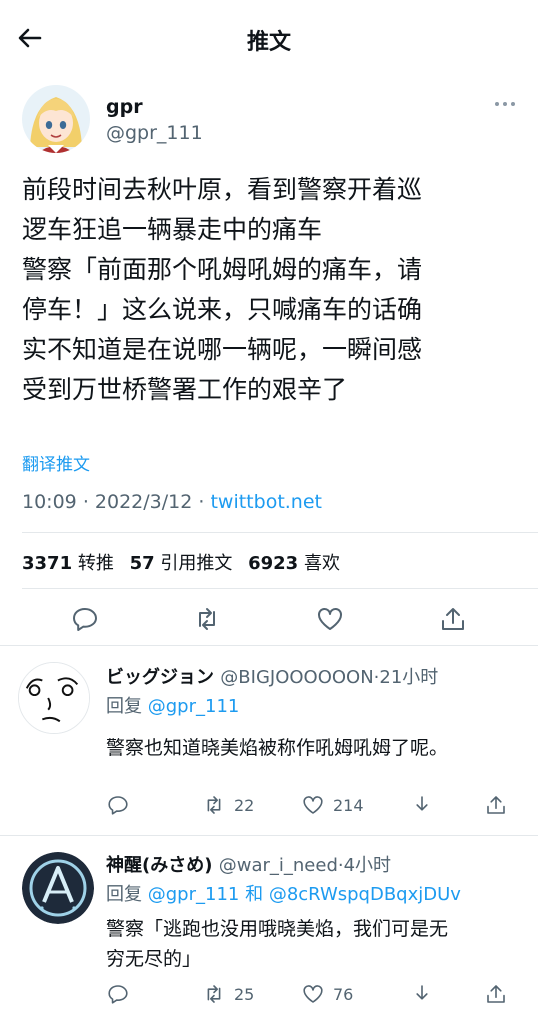 The width and height of the screenshot is (538, 1024). What do you see at coordinates (142, 563) in the screenshot?
I see `quote-count: 57` at bounding box center [142, 563].